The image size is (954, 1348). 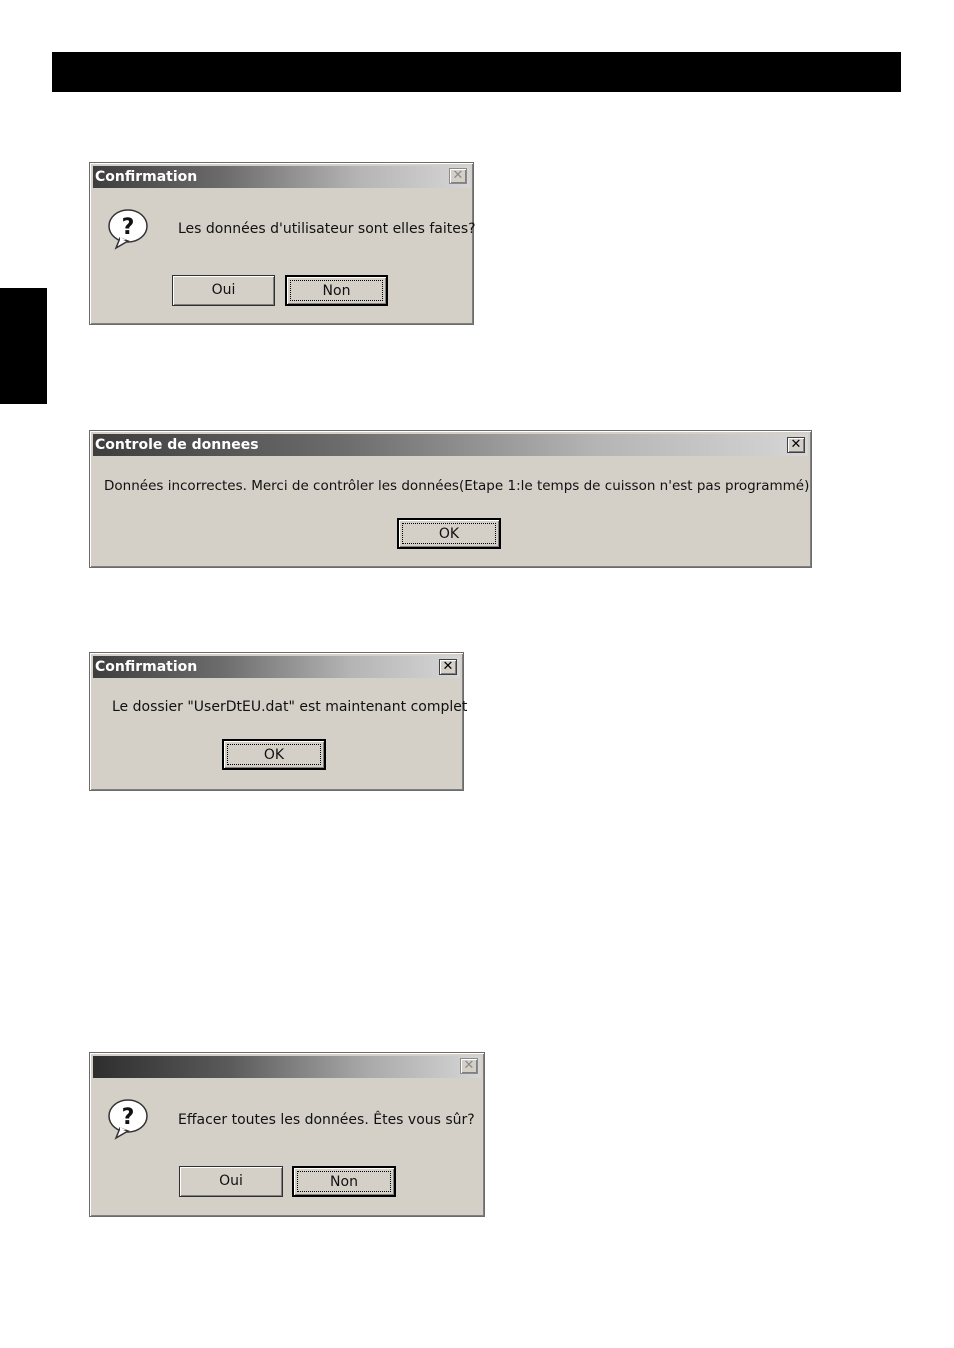 What do you see at coordinates (177, 445) in the screenshot?
I see `dialog-title: Controle de donnees` at bounding box center [177, 445].